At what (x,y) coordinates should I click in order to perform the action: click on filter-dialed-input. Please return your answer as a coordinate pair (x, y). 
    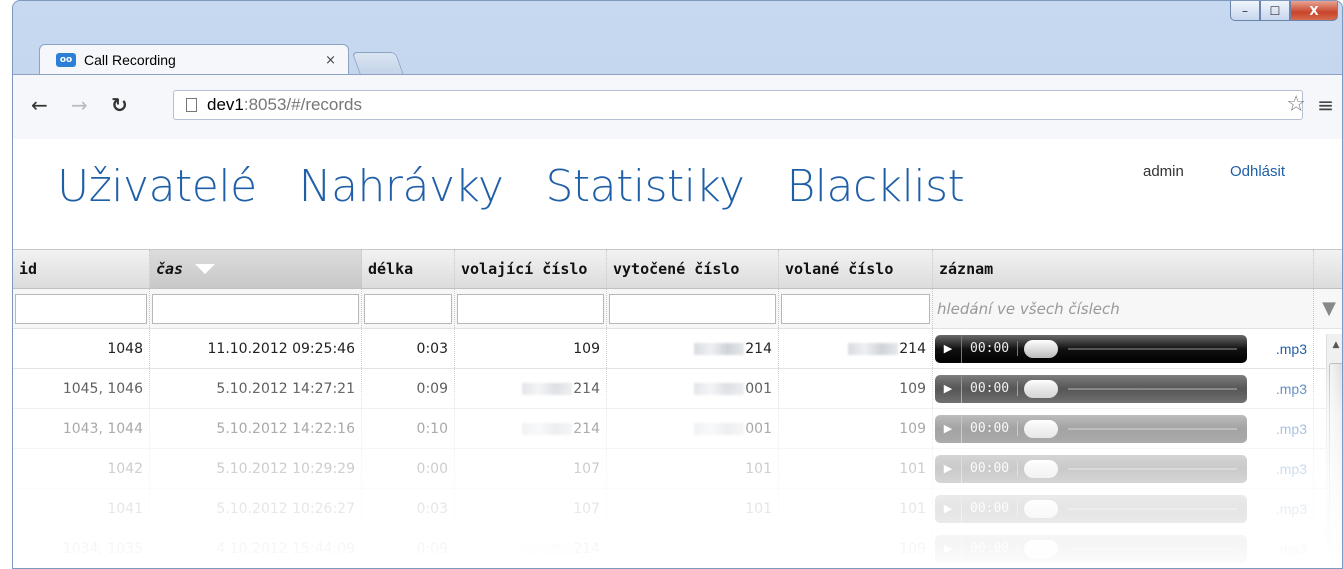
    Looking at the image, I should click on (692, 308).